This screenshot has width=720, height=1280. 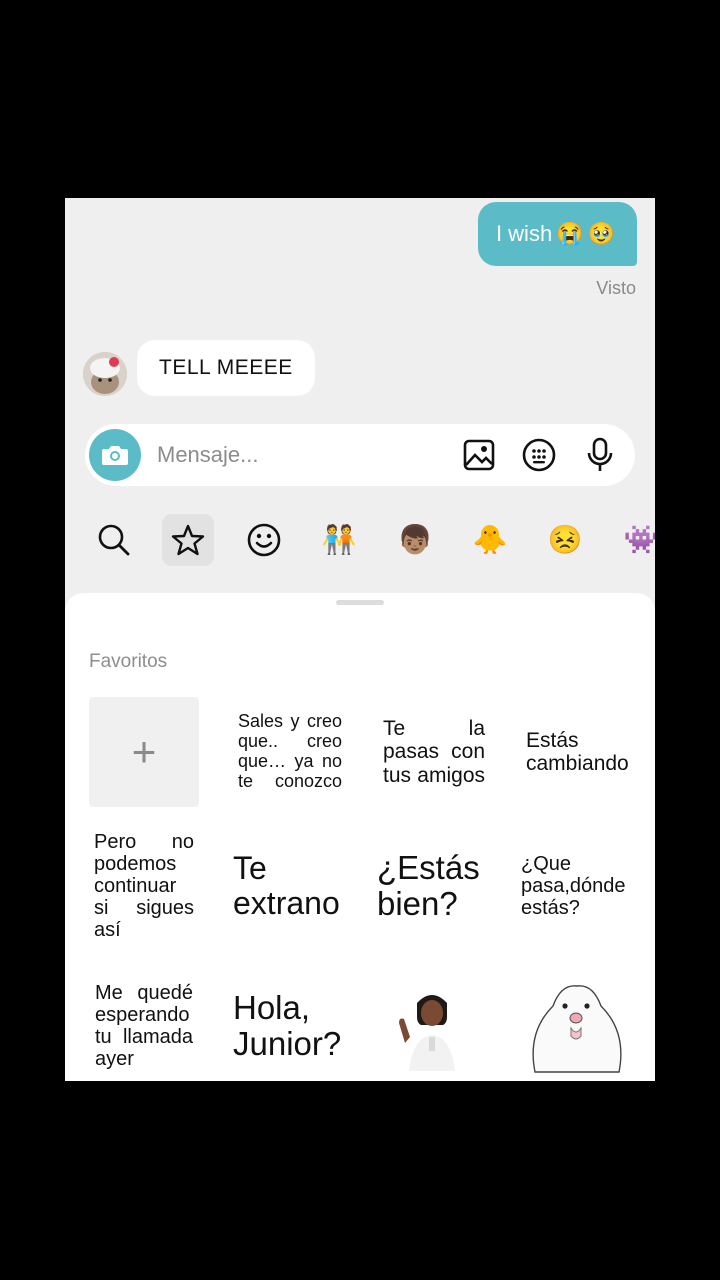 I want to click on crying-emoji: 😭, so click(x=570, y=233).